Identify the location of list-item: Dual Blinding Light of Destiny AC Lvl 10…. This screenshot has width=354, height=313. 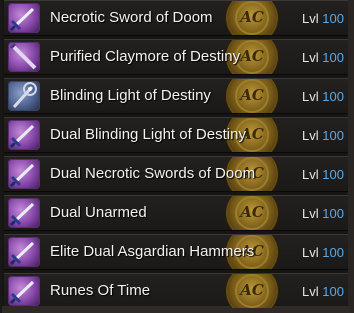
(176, 135).